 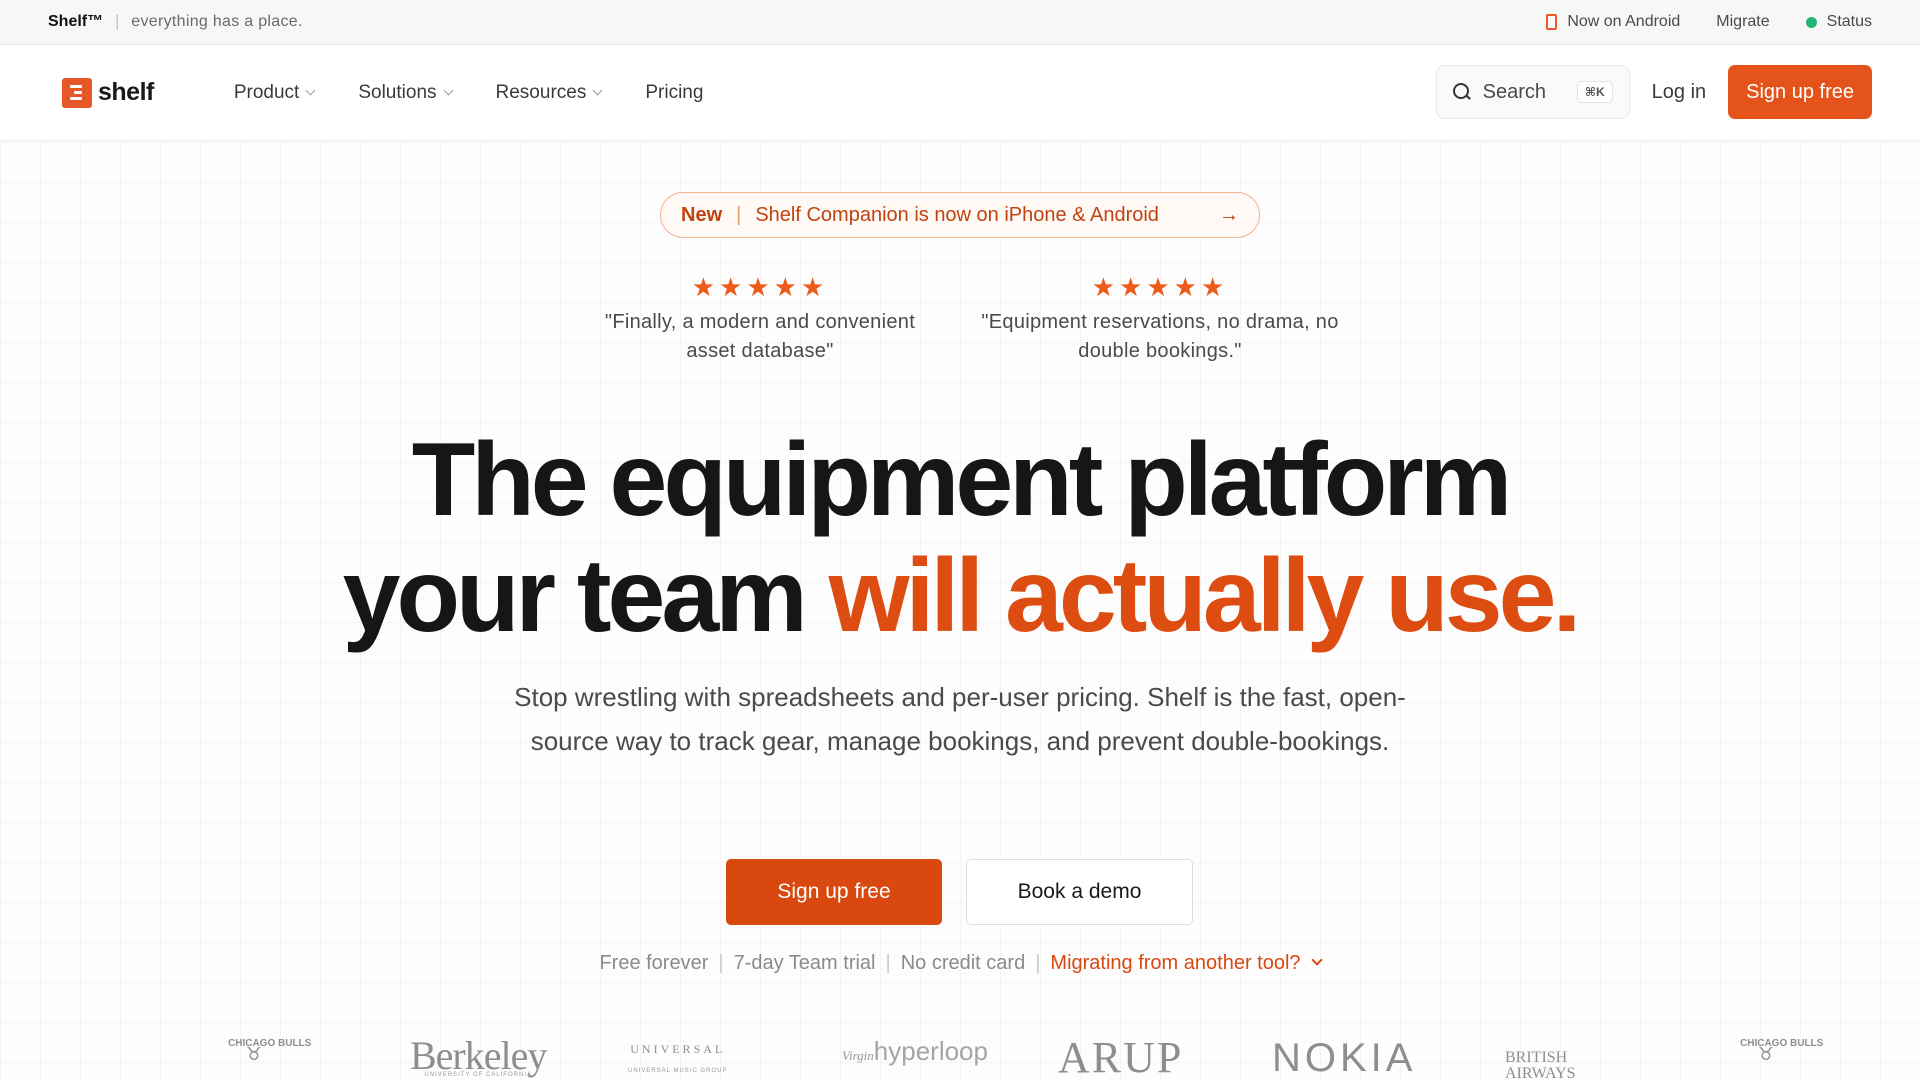 I want to click on nav-item-solutions: Solutions, so click(x=405, y=92).